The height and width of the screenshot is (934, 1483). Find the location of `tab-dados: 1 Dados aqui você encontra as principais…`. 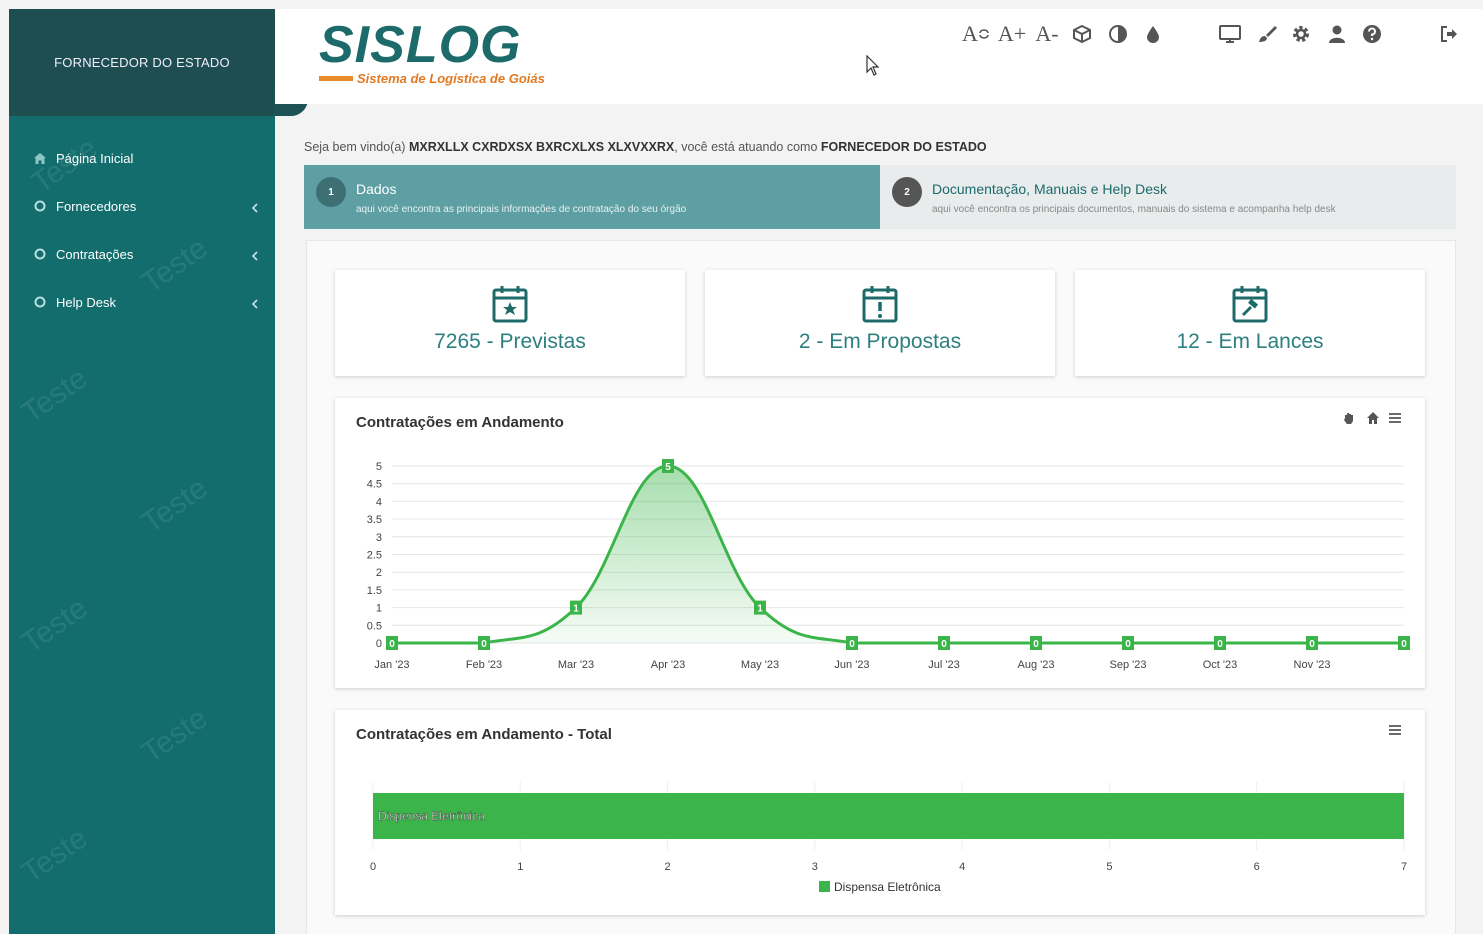

tab-dados: 1 Dados aqui você encontra as principais… is located at coordinates (592, 197).